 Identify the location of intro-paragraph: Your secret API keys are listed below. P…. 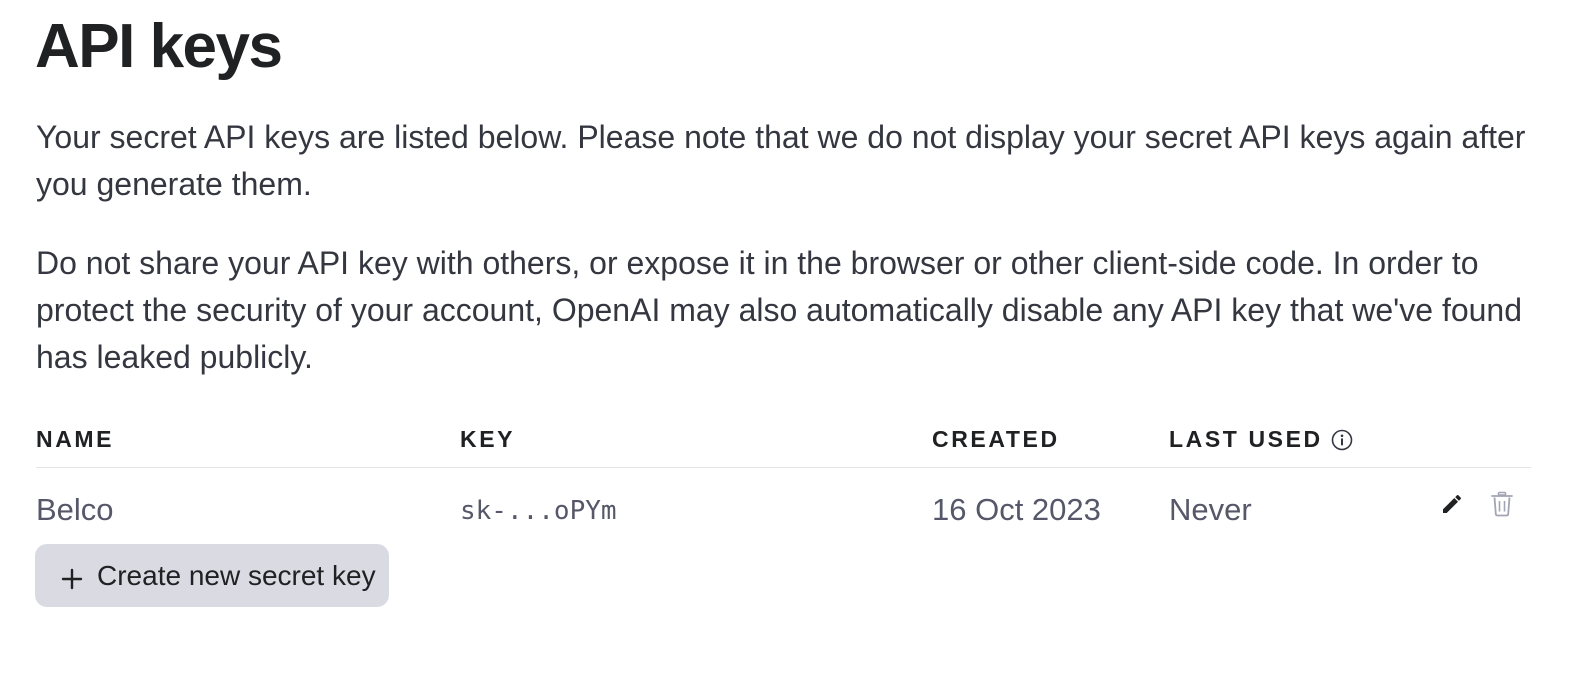
(781, 160).